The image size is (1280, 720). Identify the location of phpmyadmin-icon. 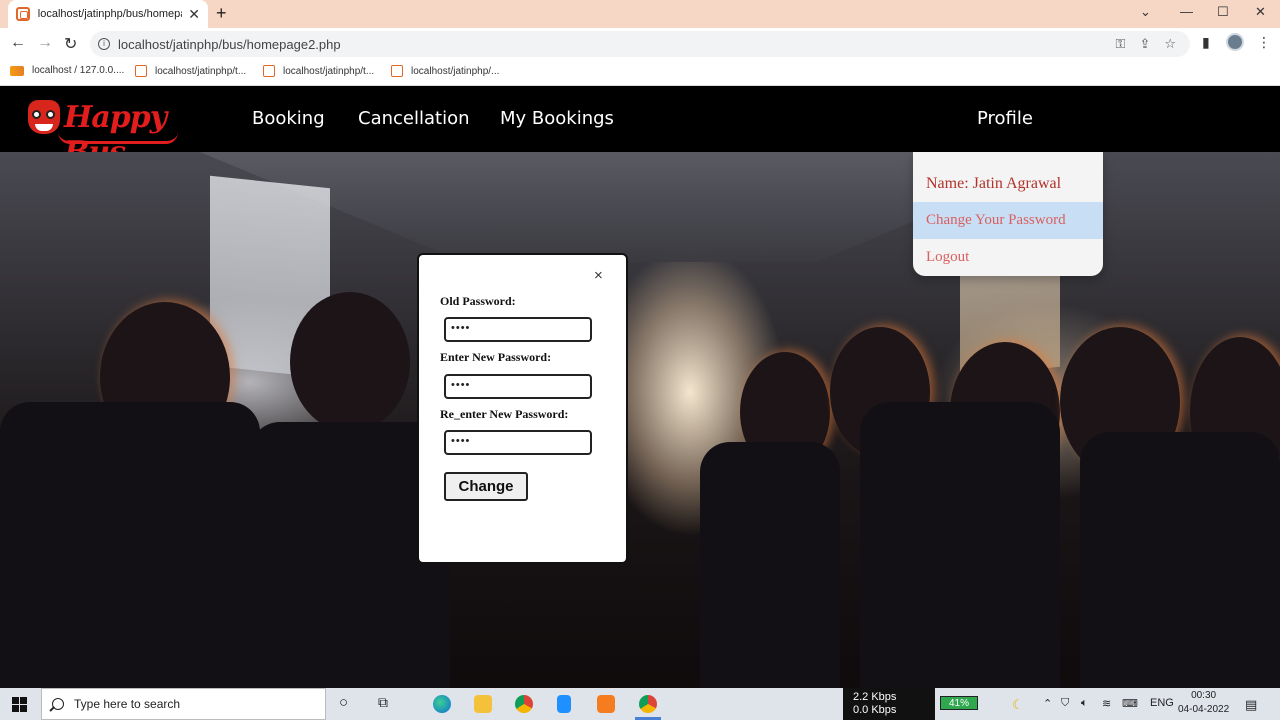
(17, 70).